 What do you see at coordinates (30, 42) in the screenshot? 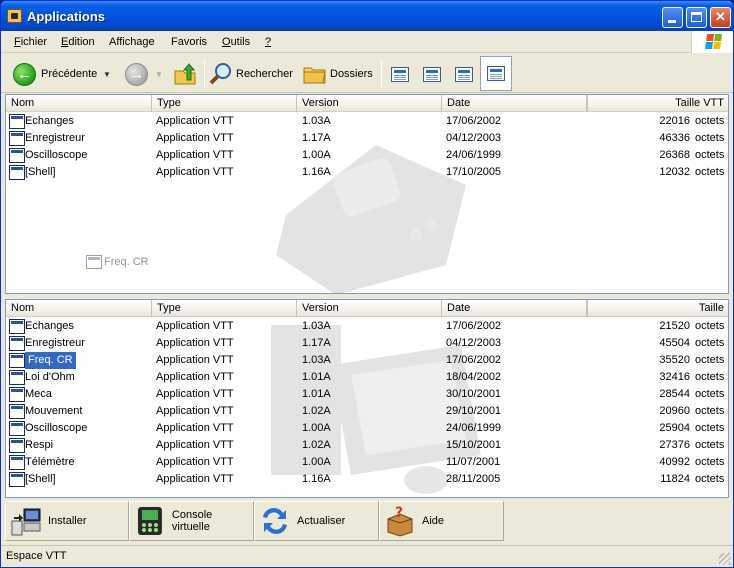
I see `menu-fichier: Fichier` at bounding box center [30, 42].